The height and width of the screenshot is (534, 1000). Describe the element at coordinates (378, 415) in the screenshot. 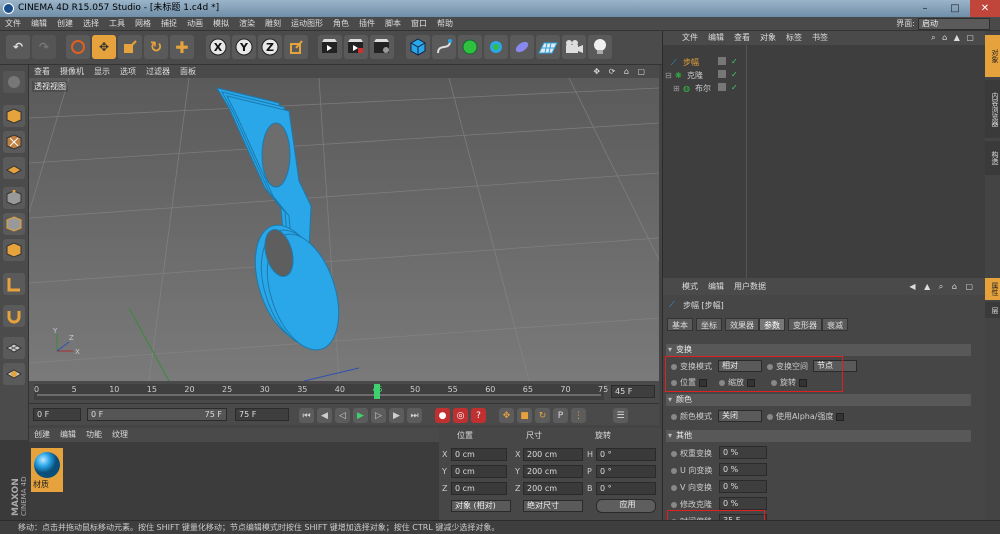

I see `next-frame-icon: ▷` at that location.